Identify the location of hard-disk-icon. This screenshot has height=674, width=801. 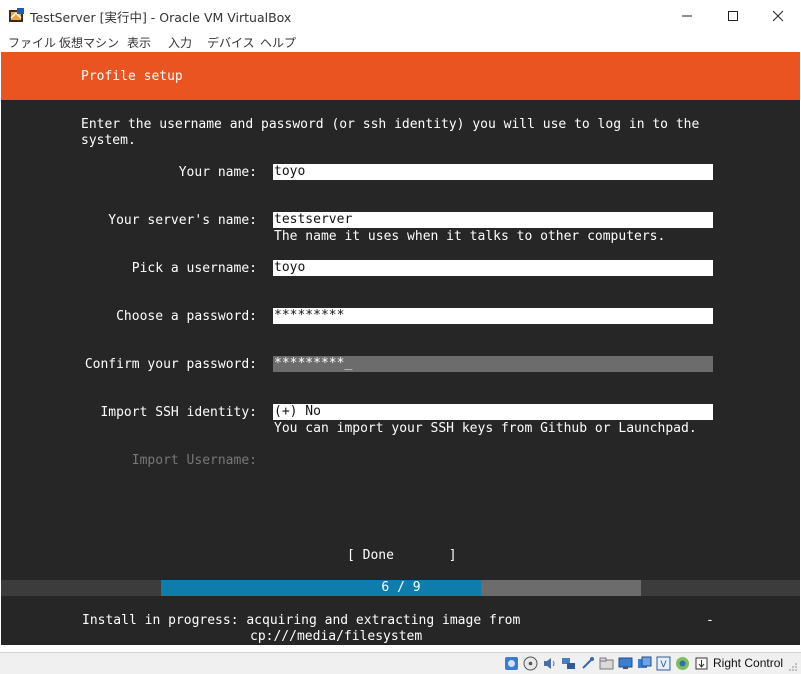
(511, 663).